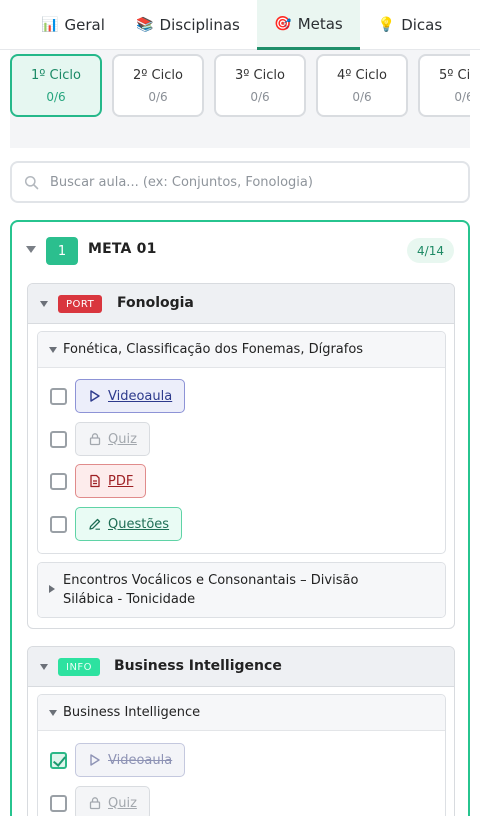 The image size is (480, 816). Describe the element at coordinates (139, 524) in the screenshot. I see `lesson-label: Questões` at that location.